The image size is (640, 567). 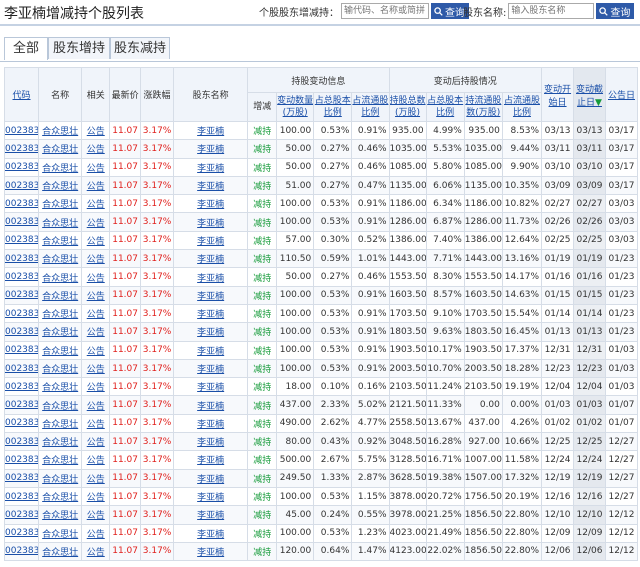 What do you see at coordinates (445, 107) in the screenshot?
I see `header-hold-total-pct: 占总股本比例` at bounding box center [445, 107].